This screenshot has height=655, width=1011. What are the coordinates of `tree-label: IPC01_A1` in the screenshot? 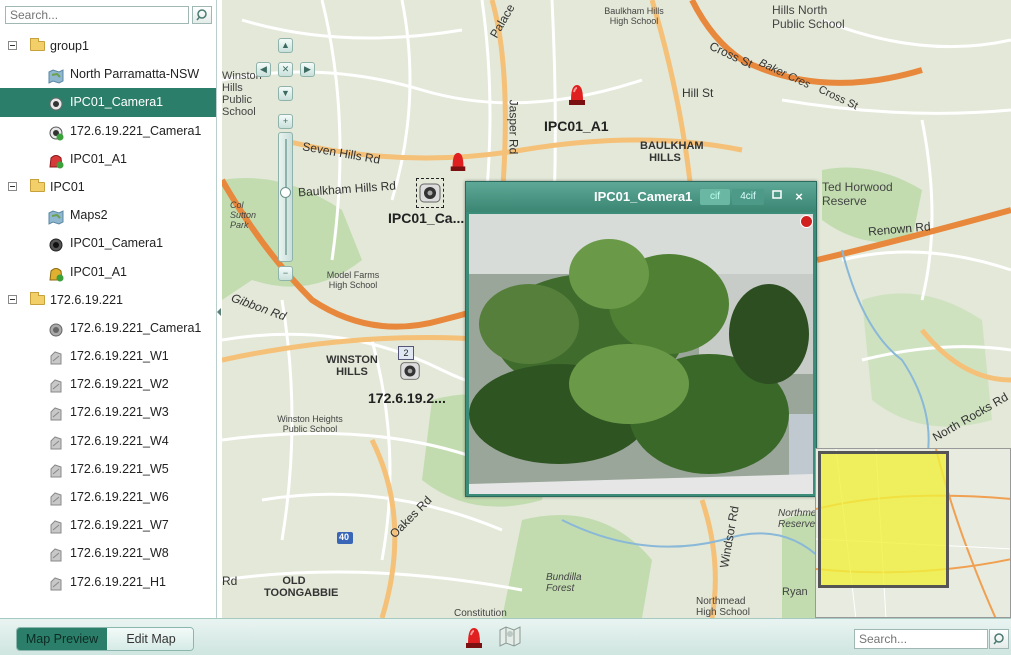 It's located at (98, 158).